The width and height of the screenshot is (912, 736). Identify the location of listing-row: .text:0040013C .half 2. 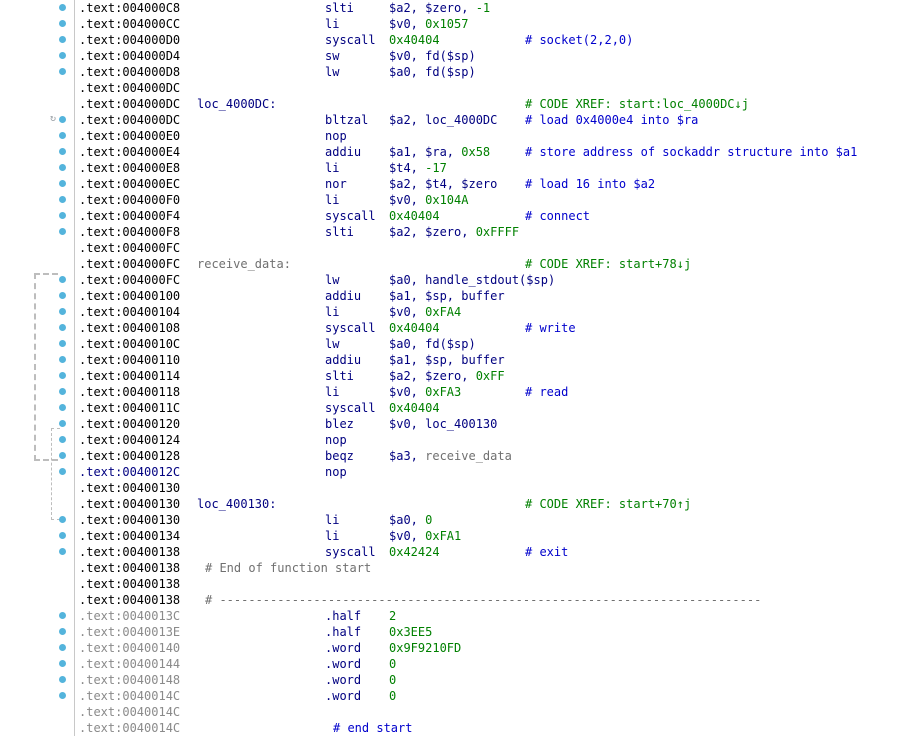
(456, 616).